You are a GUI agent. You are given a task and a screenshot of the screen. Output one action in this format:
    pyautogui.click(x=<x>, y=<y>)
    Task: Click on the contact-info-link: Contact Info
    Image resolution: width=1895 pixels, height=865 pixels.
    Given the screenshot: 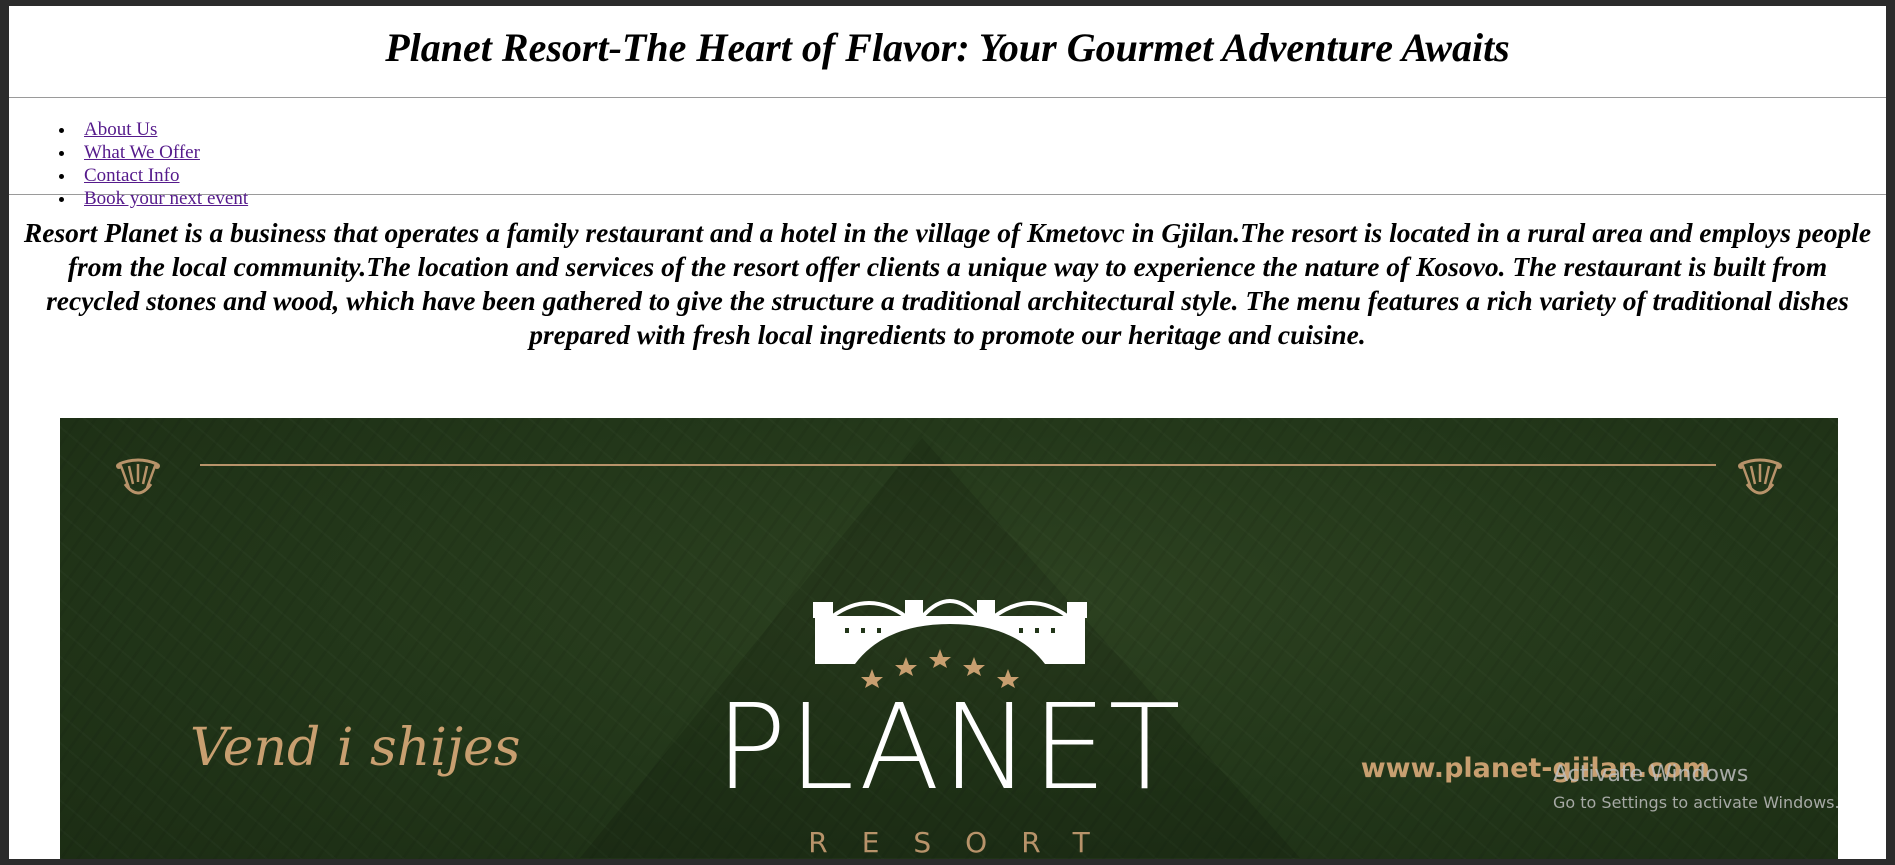 What is the action you would take?
    pyautogui.click(x=132, y=175)
    